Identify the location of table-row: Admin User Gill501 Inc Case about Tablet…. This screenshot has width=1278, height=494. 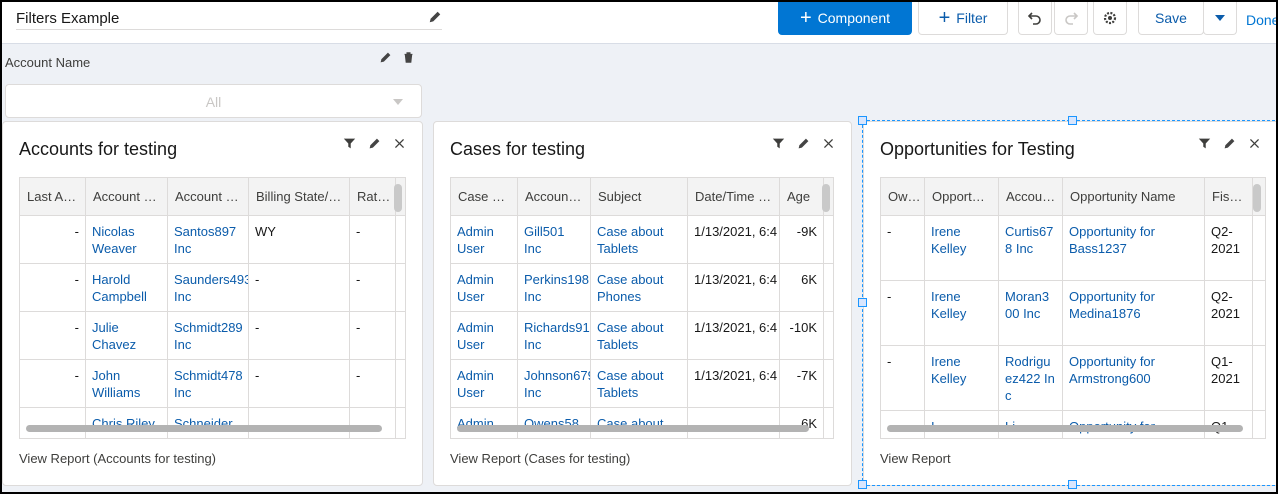
(642, 240).